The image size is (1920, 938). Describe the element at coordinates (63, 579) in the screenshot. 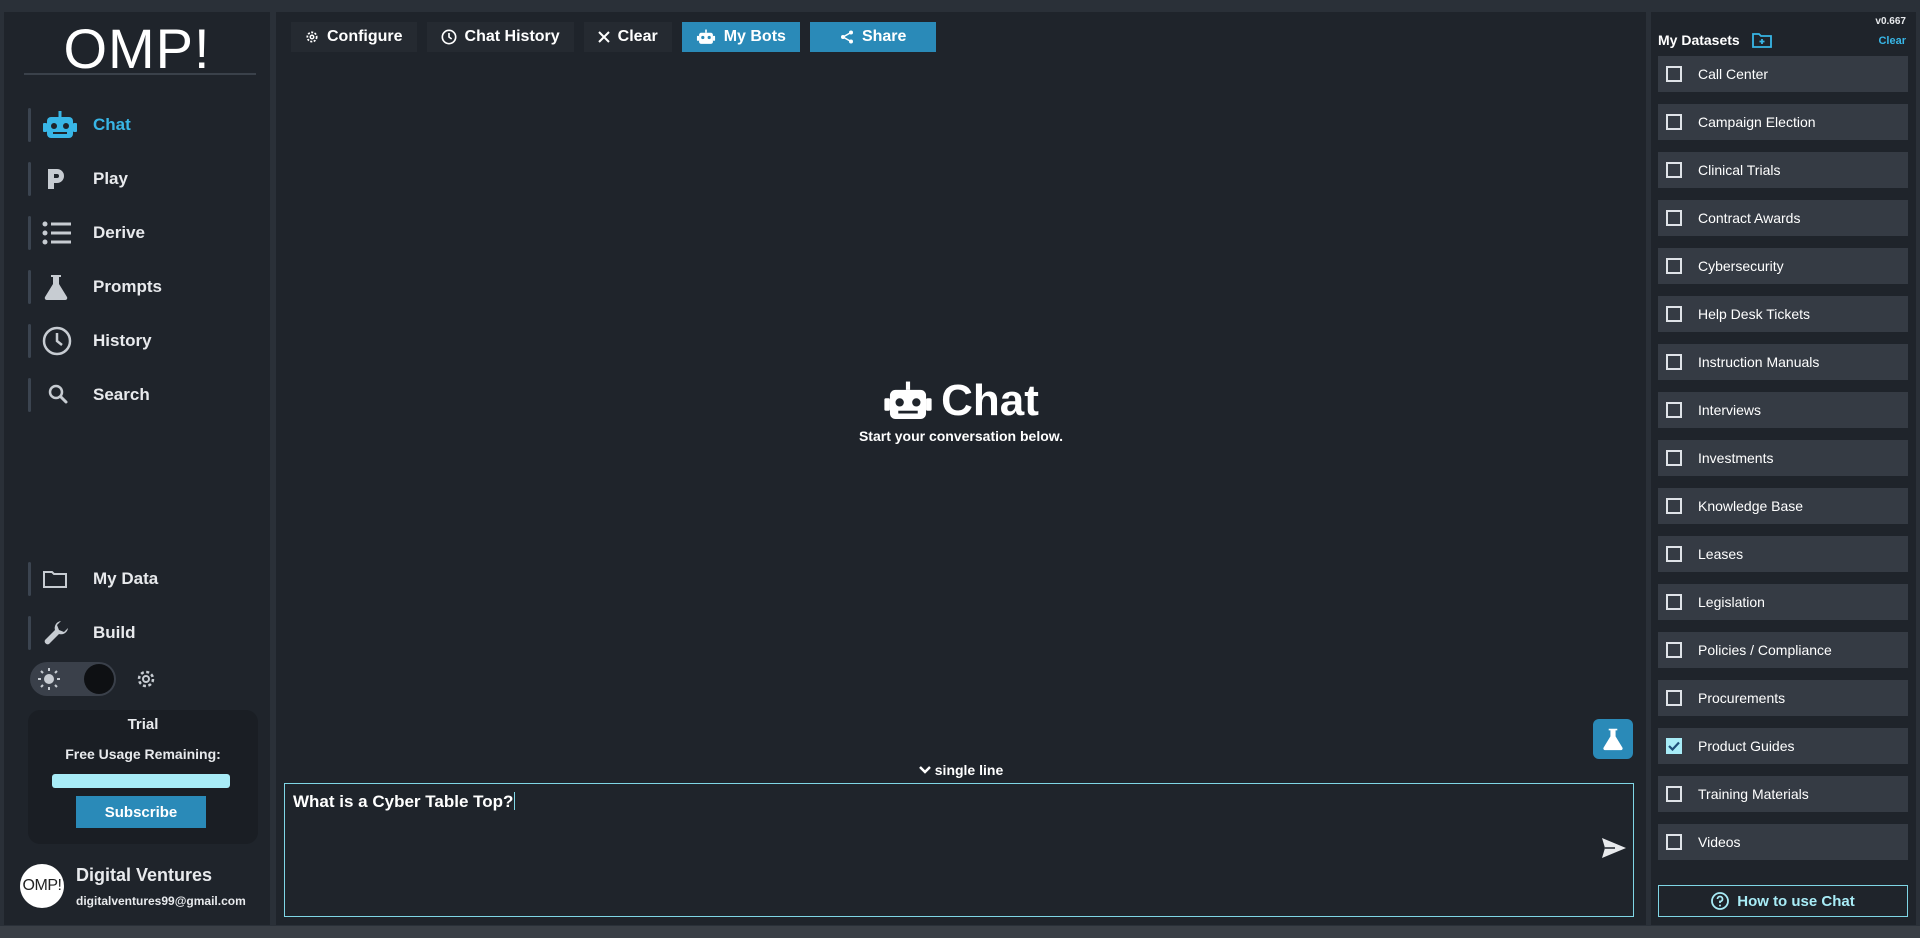

I see `folder-icon` at that location.